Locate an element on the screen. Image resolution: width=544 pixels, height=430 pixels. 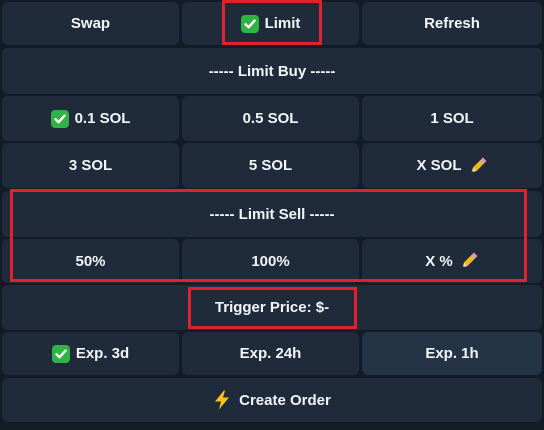
sell-percent-label: 100% is located at coordinates (270, 261).